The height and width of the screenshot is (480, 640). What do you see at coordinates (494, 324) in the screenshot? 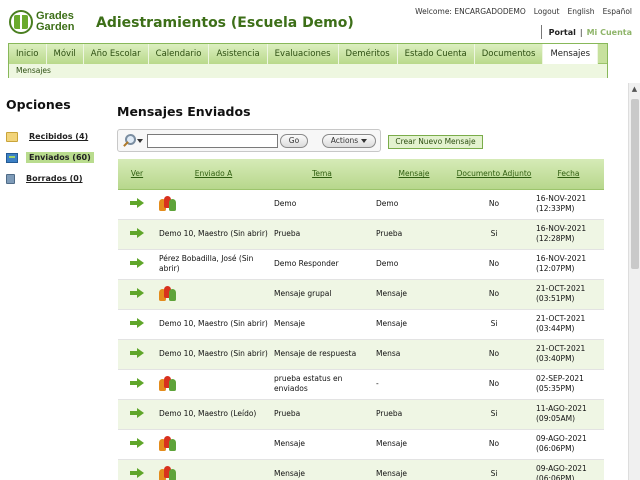
I see `attachment-cell: Si` at bounding box center [494, 324].